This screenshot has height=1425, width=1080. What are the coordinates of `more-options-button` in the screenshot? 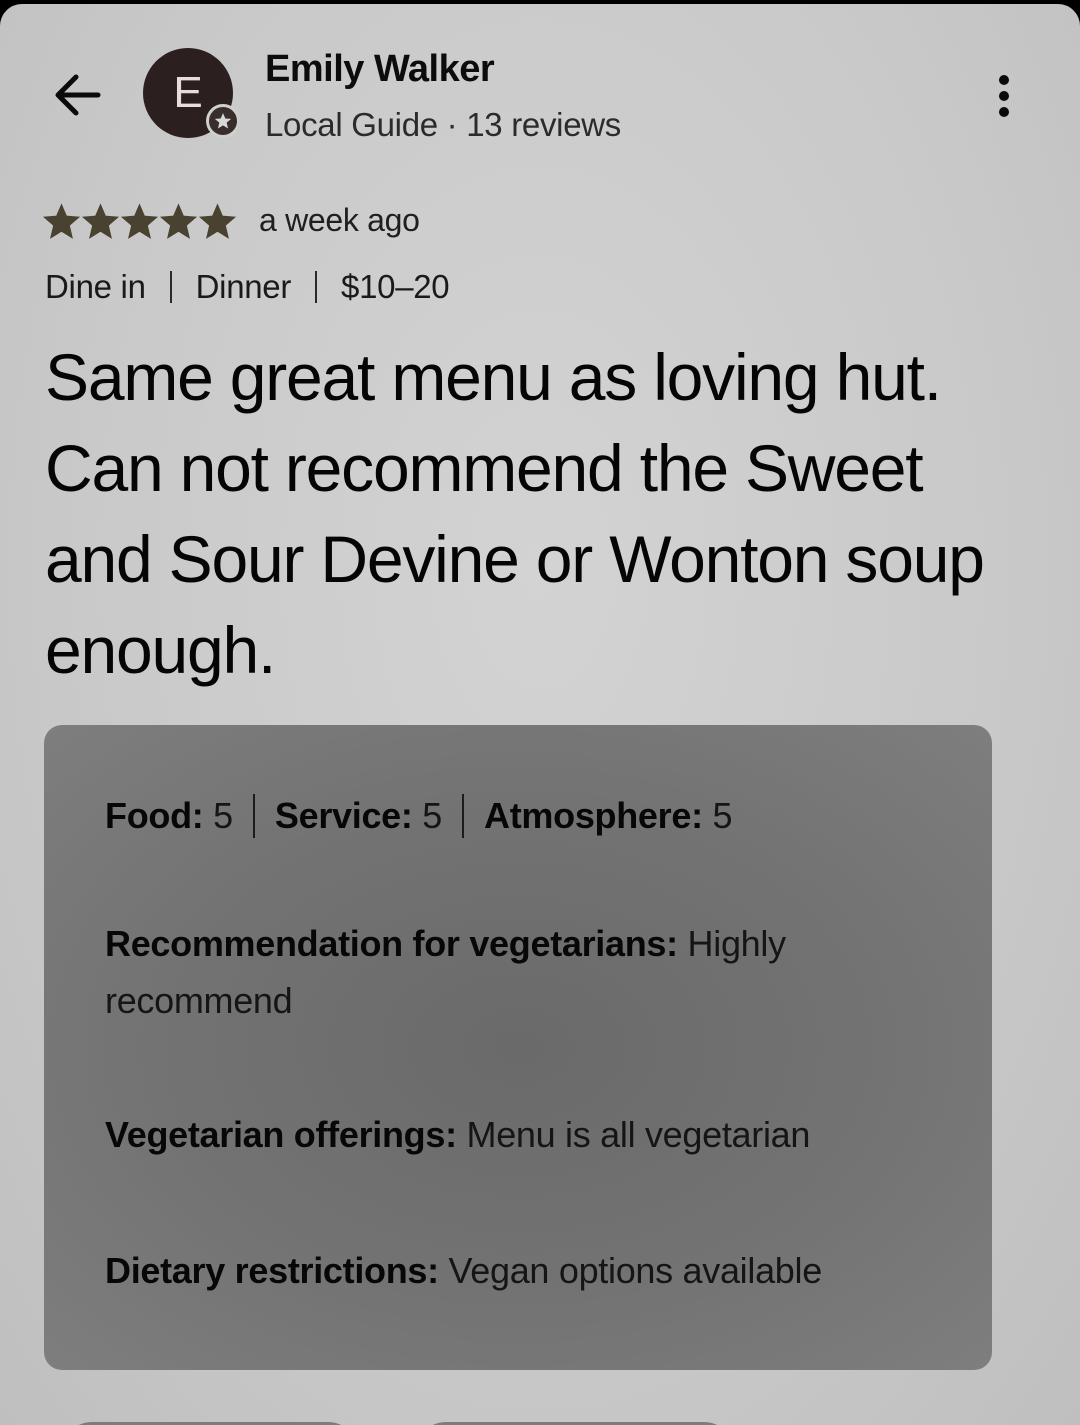 It's located at (1004, 96).